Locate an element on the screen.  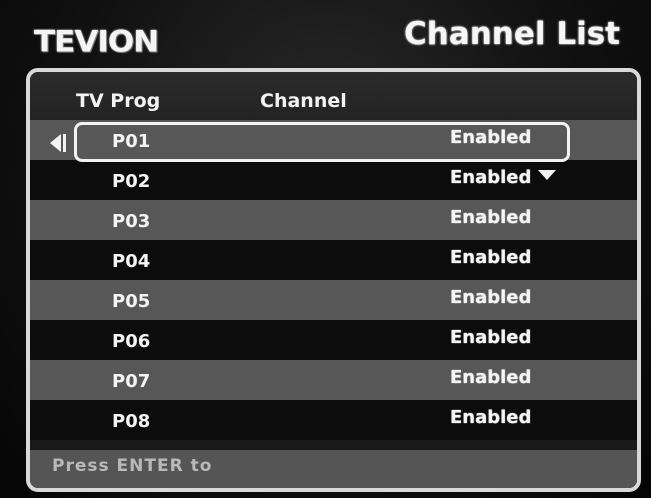
page-title: Channel List is located at coordinates (512, 34).